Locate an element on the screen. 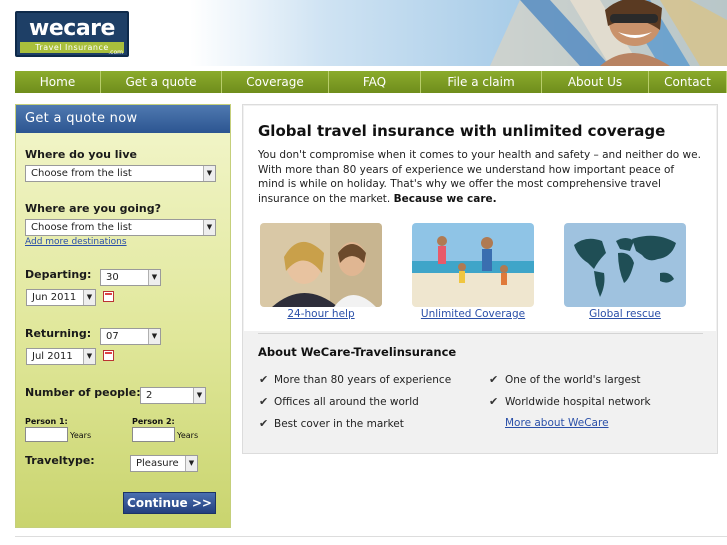  site-logo: wecare Travel Insurance .com is located at coordinates (72, 34).